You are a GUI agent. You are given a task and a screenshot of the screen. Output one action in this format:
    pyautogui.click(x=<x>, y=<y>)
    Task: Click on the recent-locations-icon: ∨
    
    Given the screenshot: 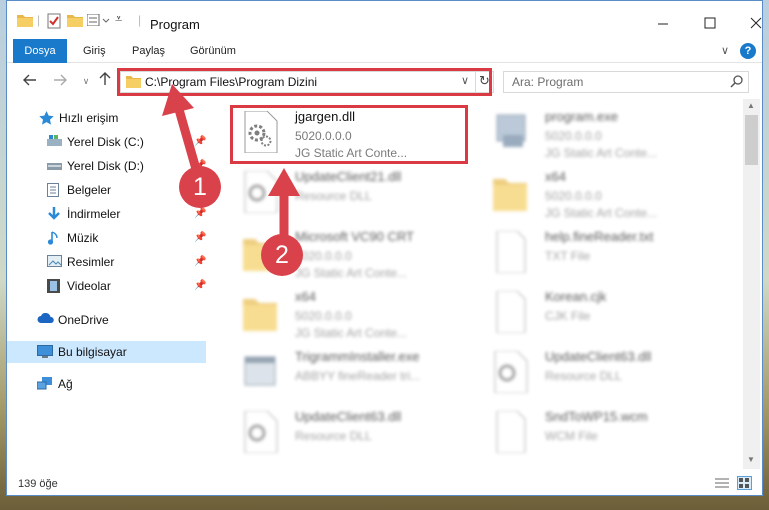 What is the action you would take?
    pyautogui.click(x=86, y=81)
    